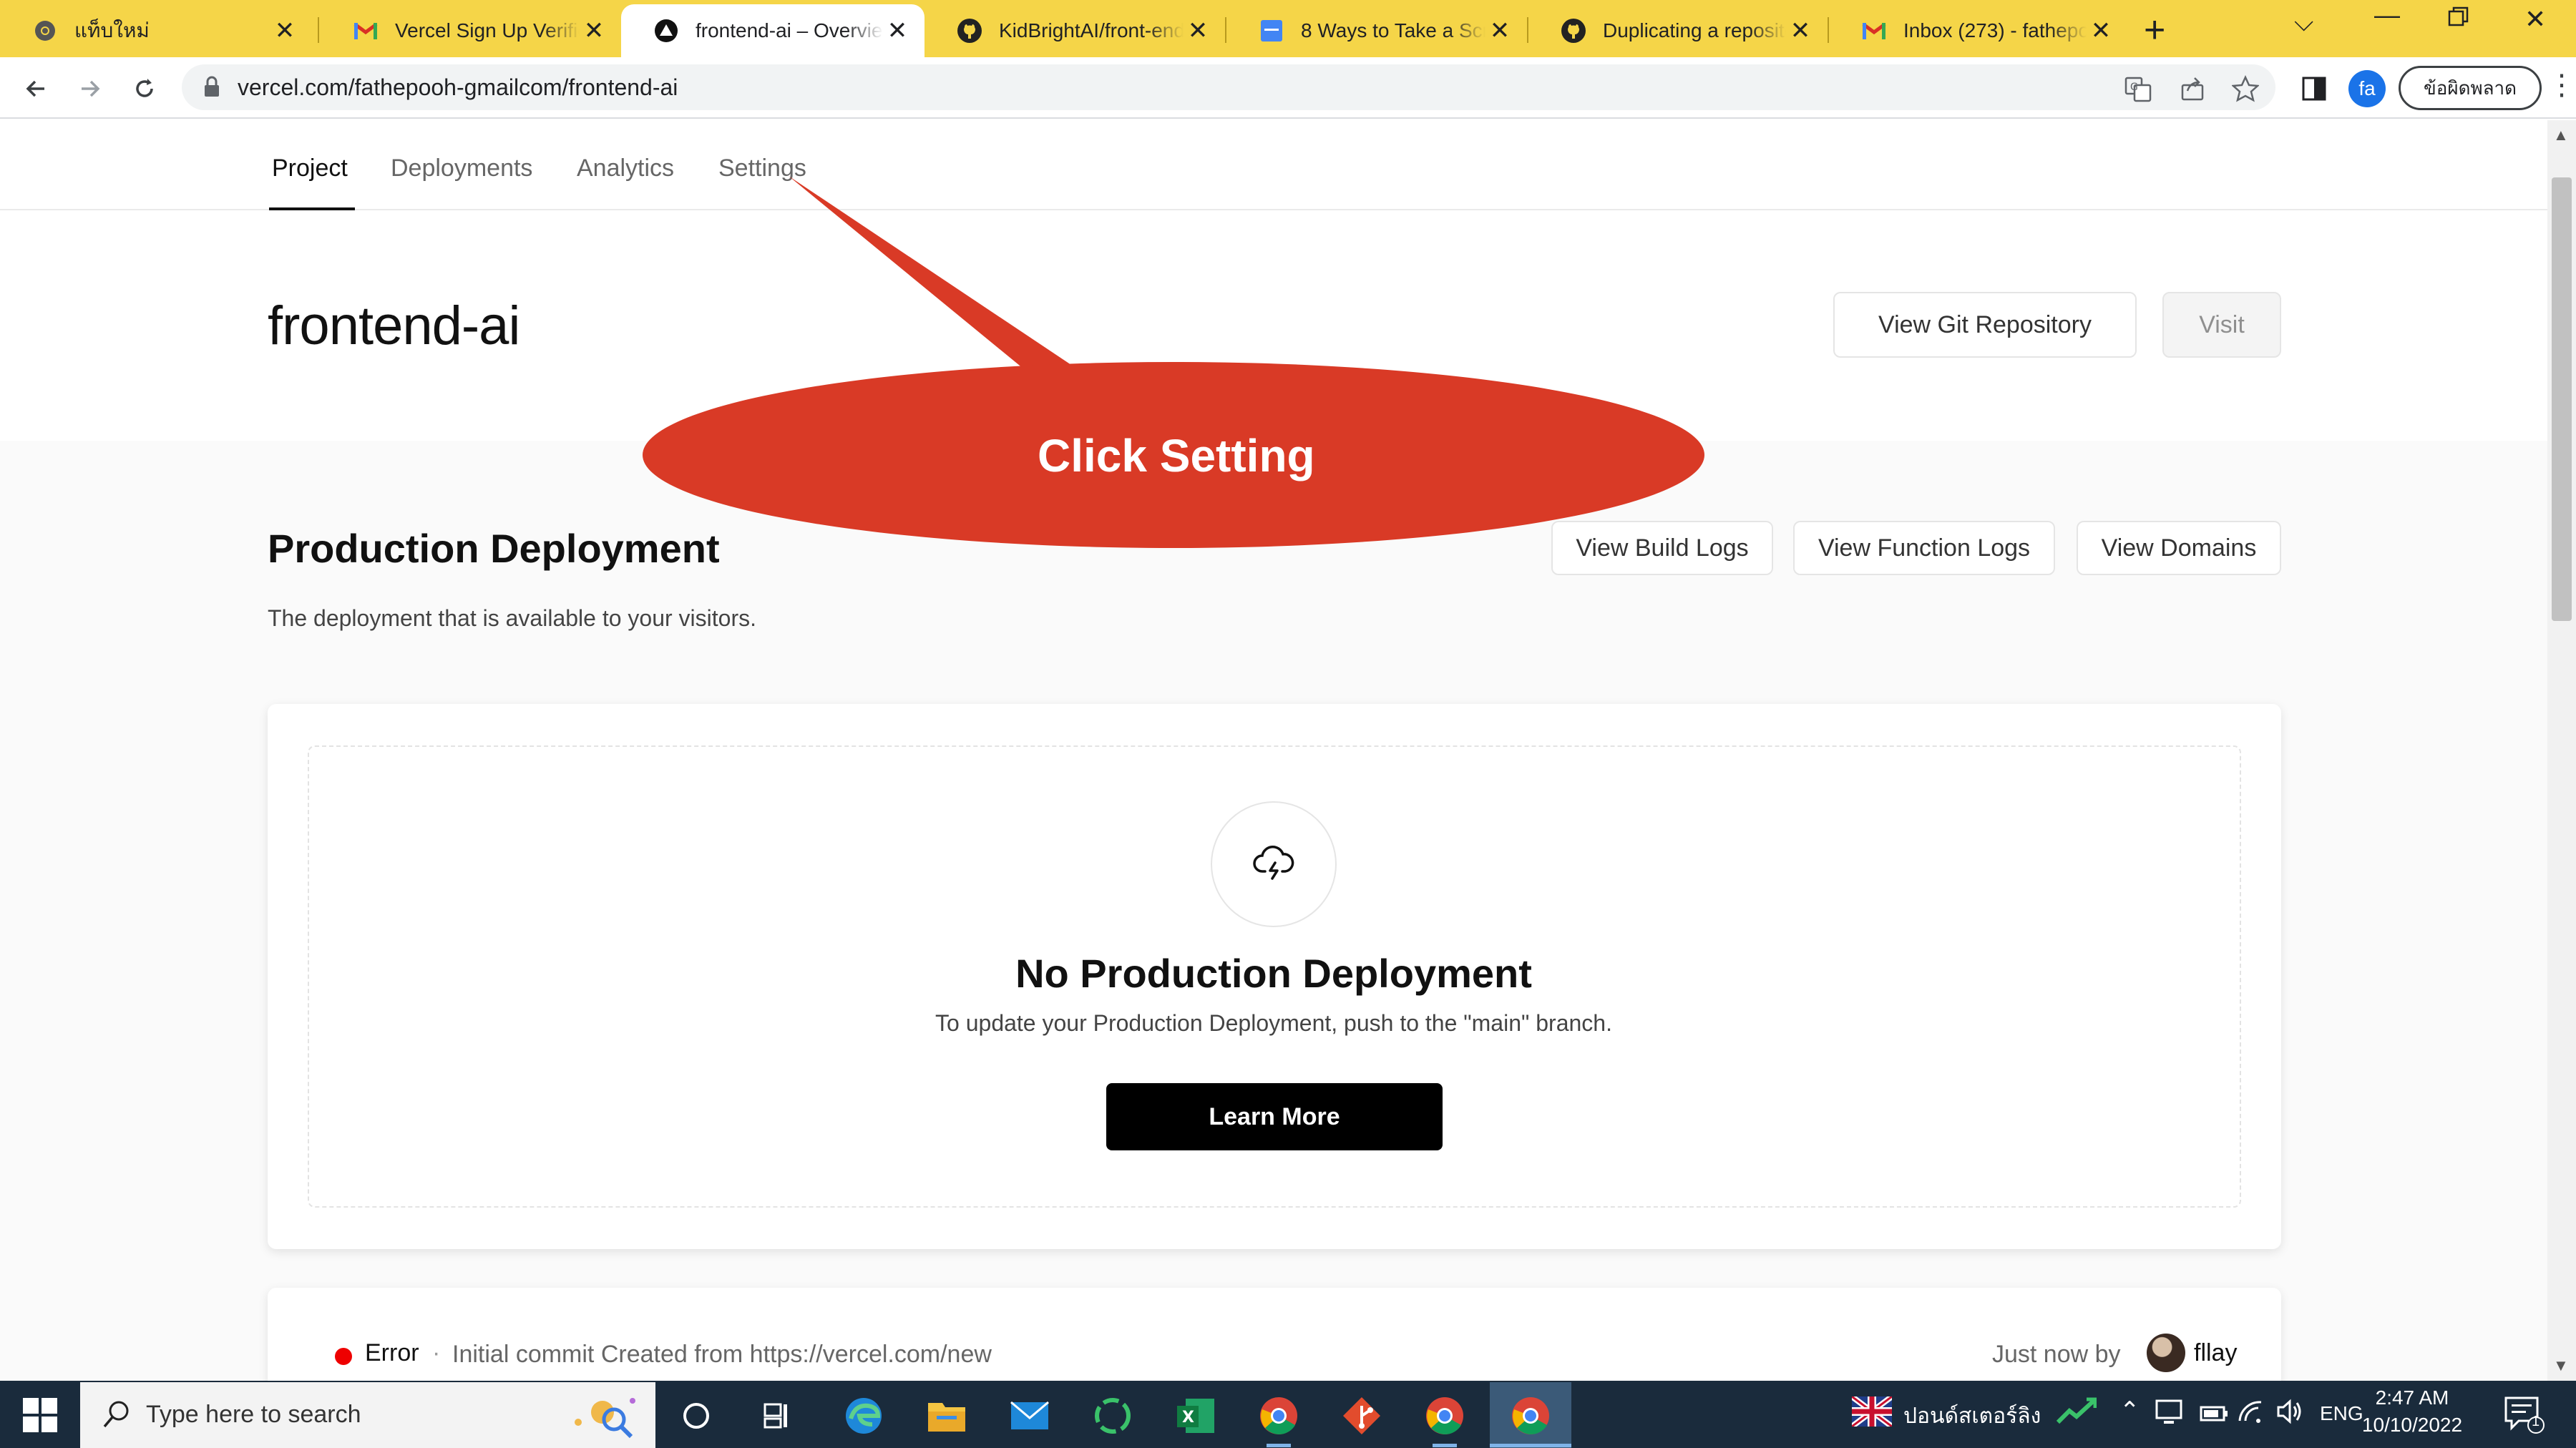 The image size is (2576, 1448). Describe the element at coordinates (2129, 1411) in the screenshot. I see `tray-chevron-icon: ⌃` at that location.